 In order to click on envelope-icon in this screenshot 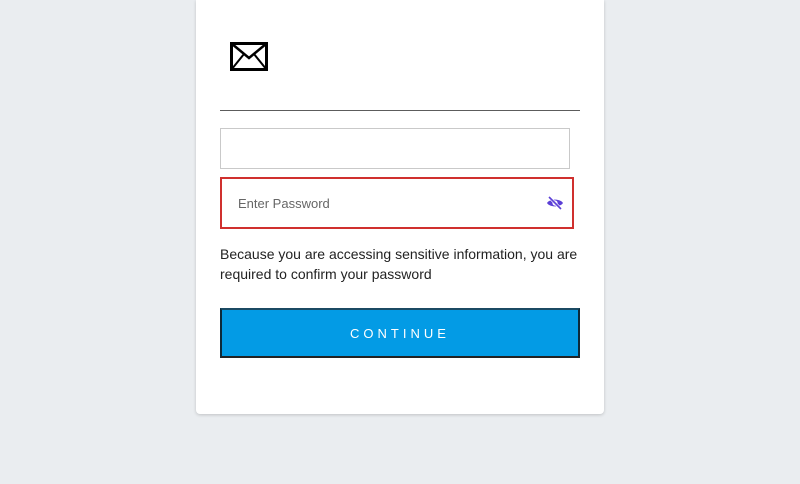, I will do `click(249, 56)`.